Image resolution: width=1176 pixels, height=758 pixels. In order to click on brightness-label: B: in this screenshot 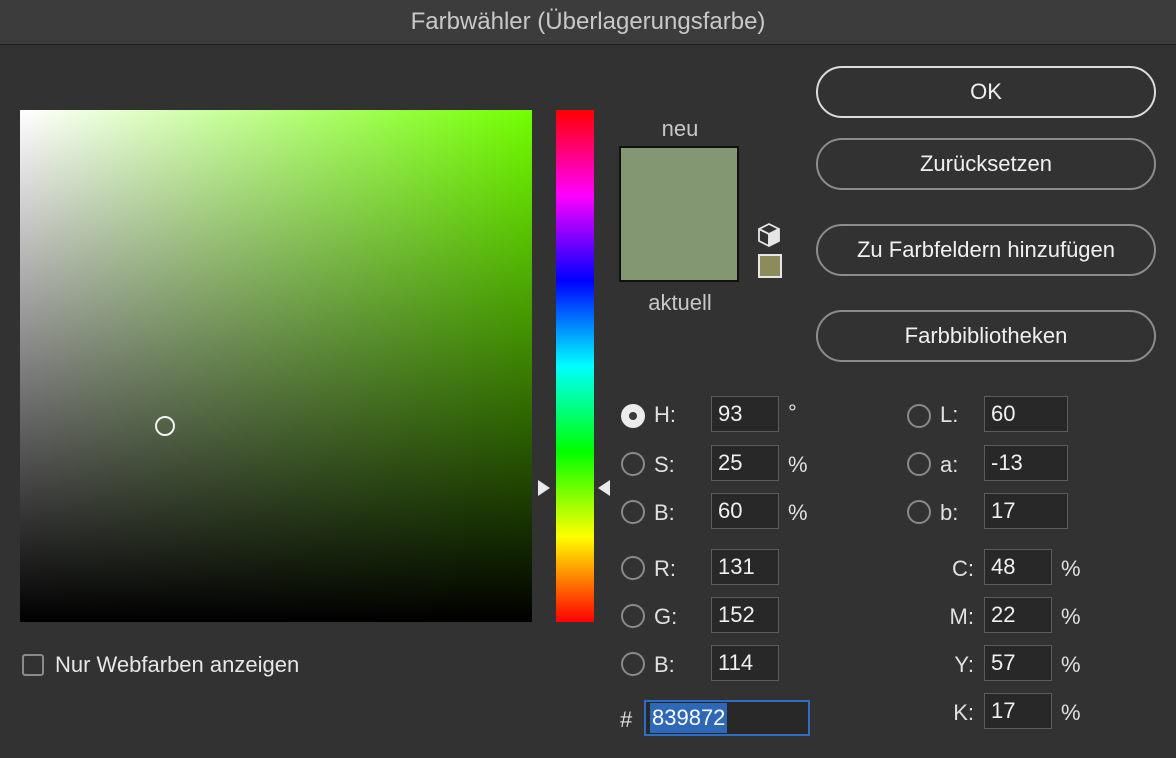, I will do `click(664, 512)`.